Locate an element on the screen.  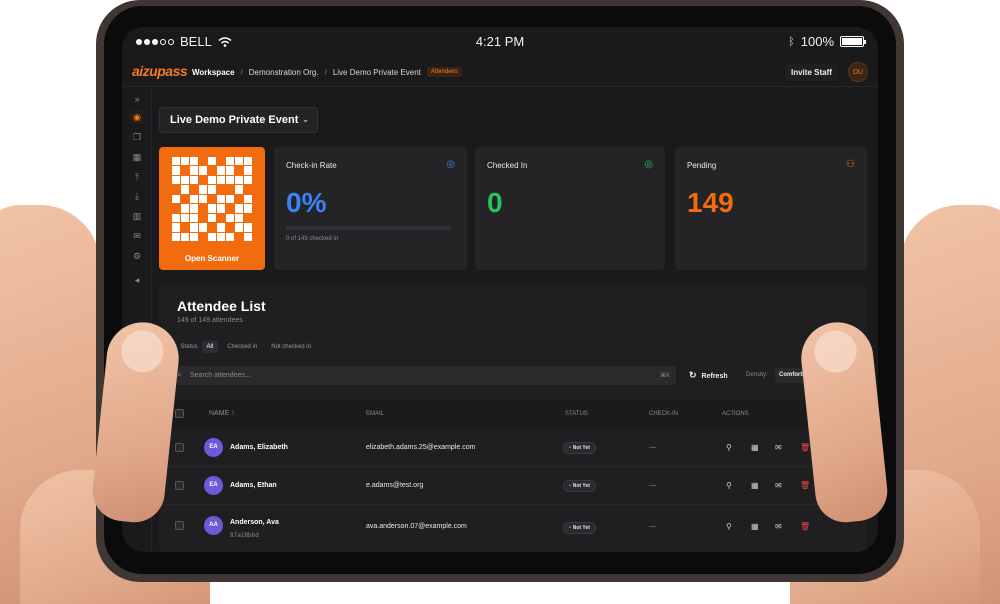
checkin-rate-card: Check-in Rate ◎ 0% 0 of 149 checked in is located at coordinates (370, 208).